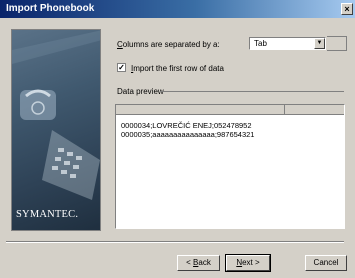  I want to click on preview-row: 0000035;aaaaaaaaaaaaaaa;987654321, so click(188, 134).